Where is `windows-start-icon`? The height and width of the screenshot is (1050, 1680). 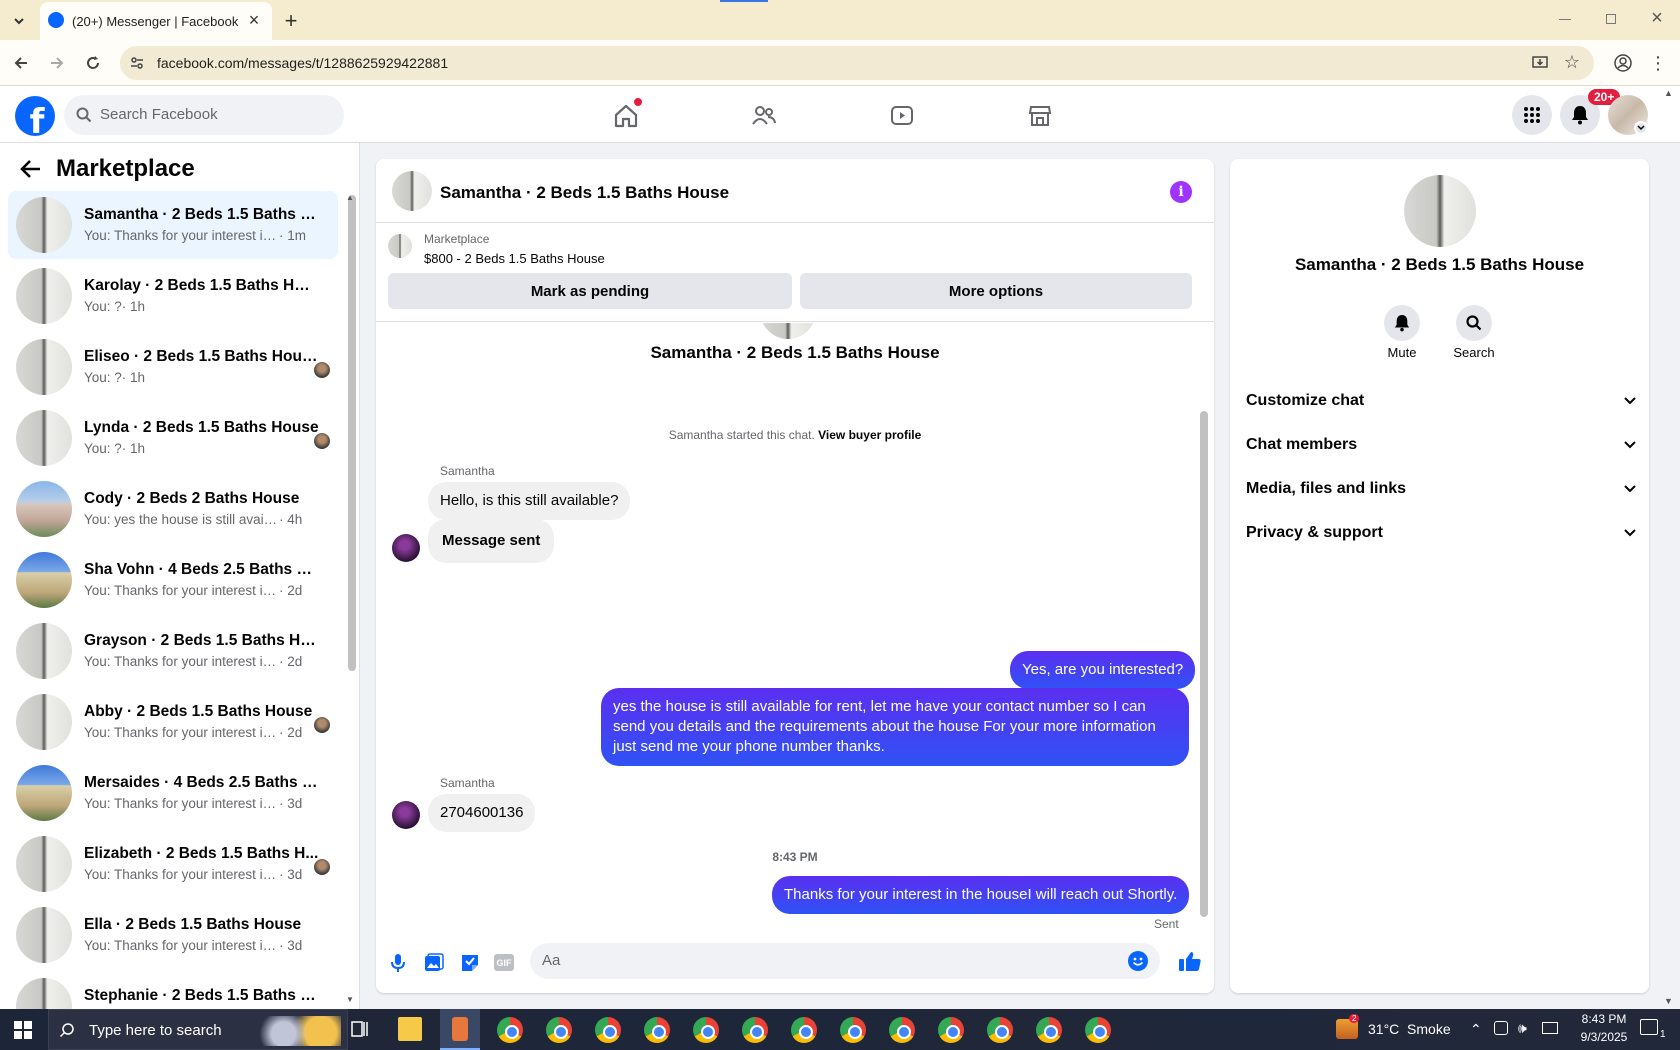 windows-start-icon is located at coordinates (23, 1031).